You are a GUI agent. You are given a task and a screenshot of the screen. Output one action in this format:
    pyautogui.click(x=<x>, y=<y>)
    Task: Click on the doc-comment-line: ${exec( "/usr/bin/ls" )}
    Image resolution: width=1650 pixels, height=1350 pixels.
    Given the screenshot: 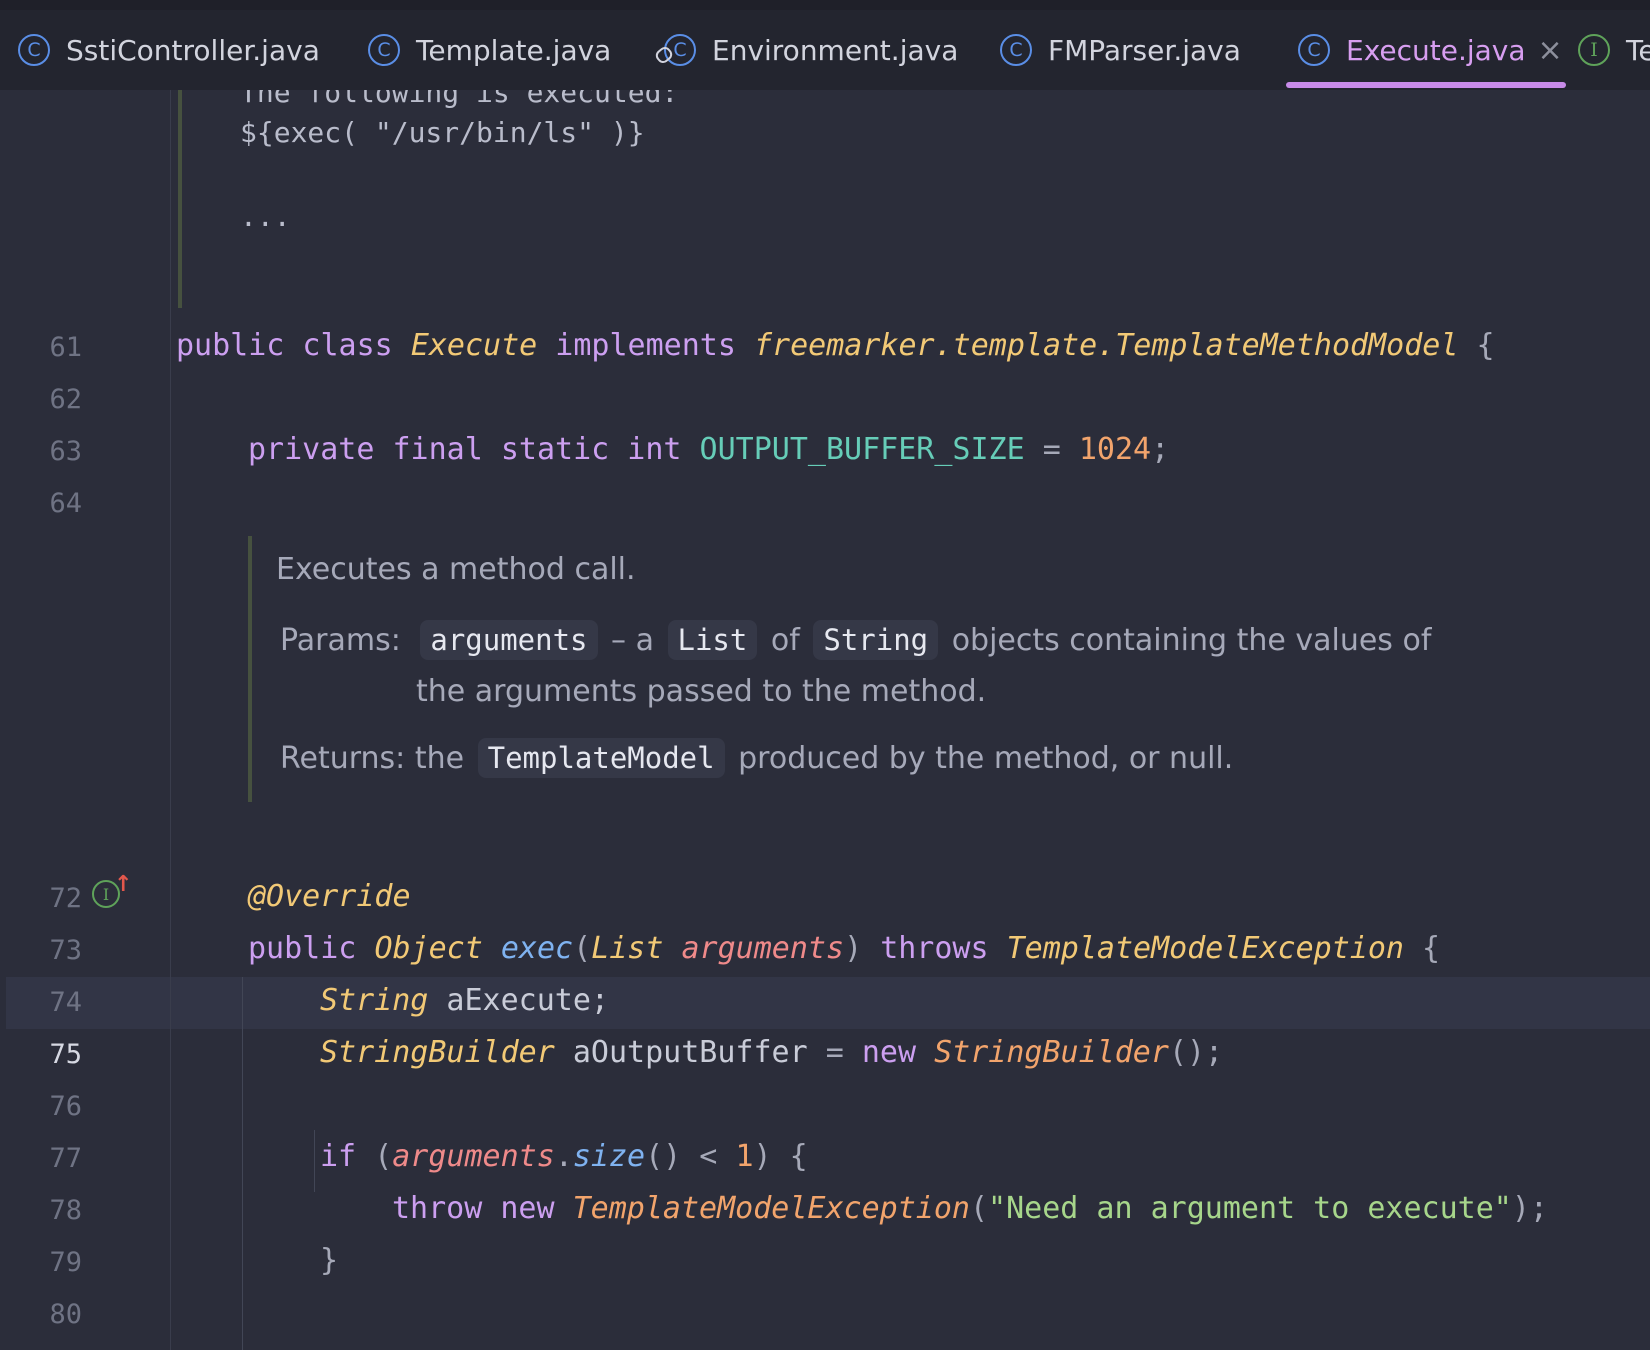 What is the action you would take?
    pyautogui.click(x=442, y=132)
    